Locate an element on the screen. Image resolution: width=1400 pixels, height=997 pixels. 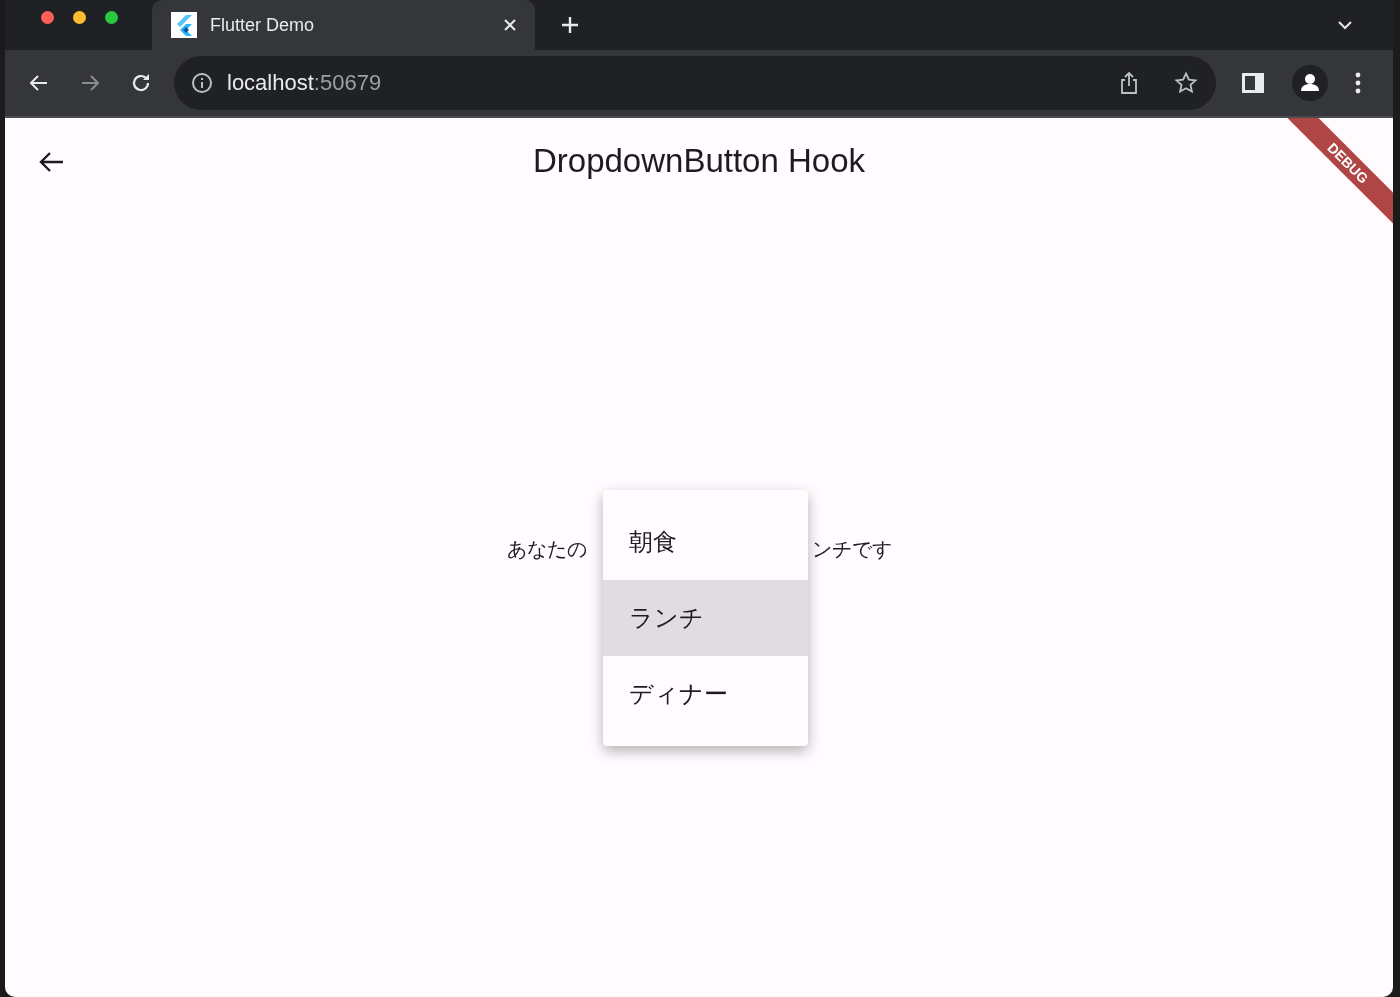
address-bar: localhost:50679 is located at coordinates (695, 83).